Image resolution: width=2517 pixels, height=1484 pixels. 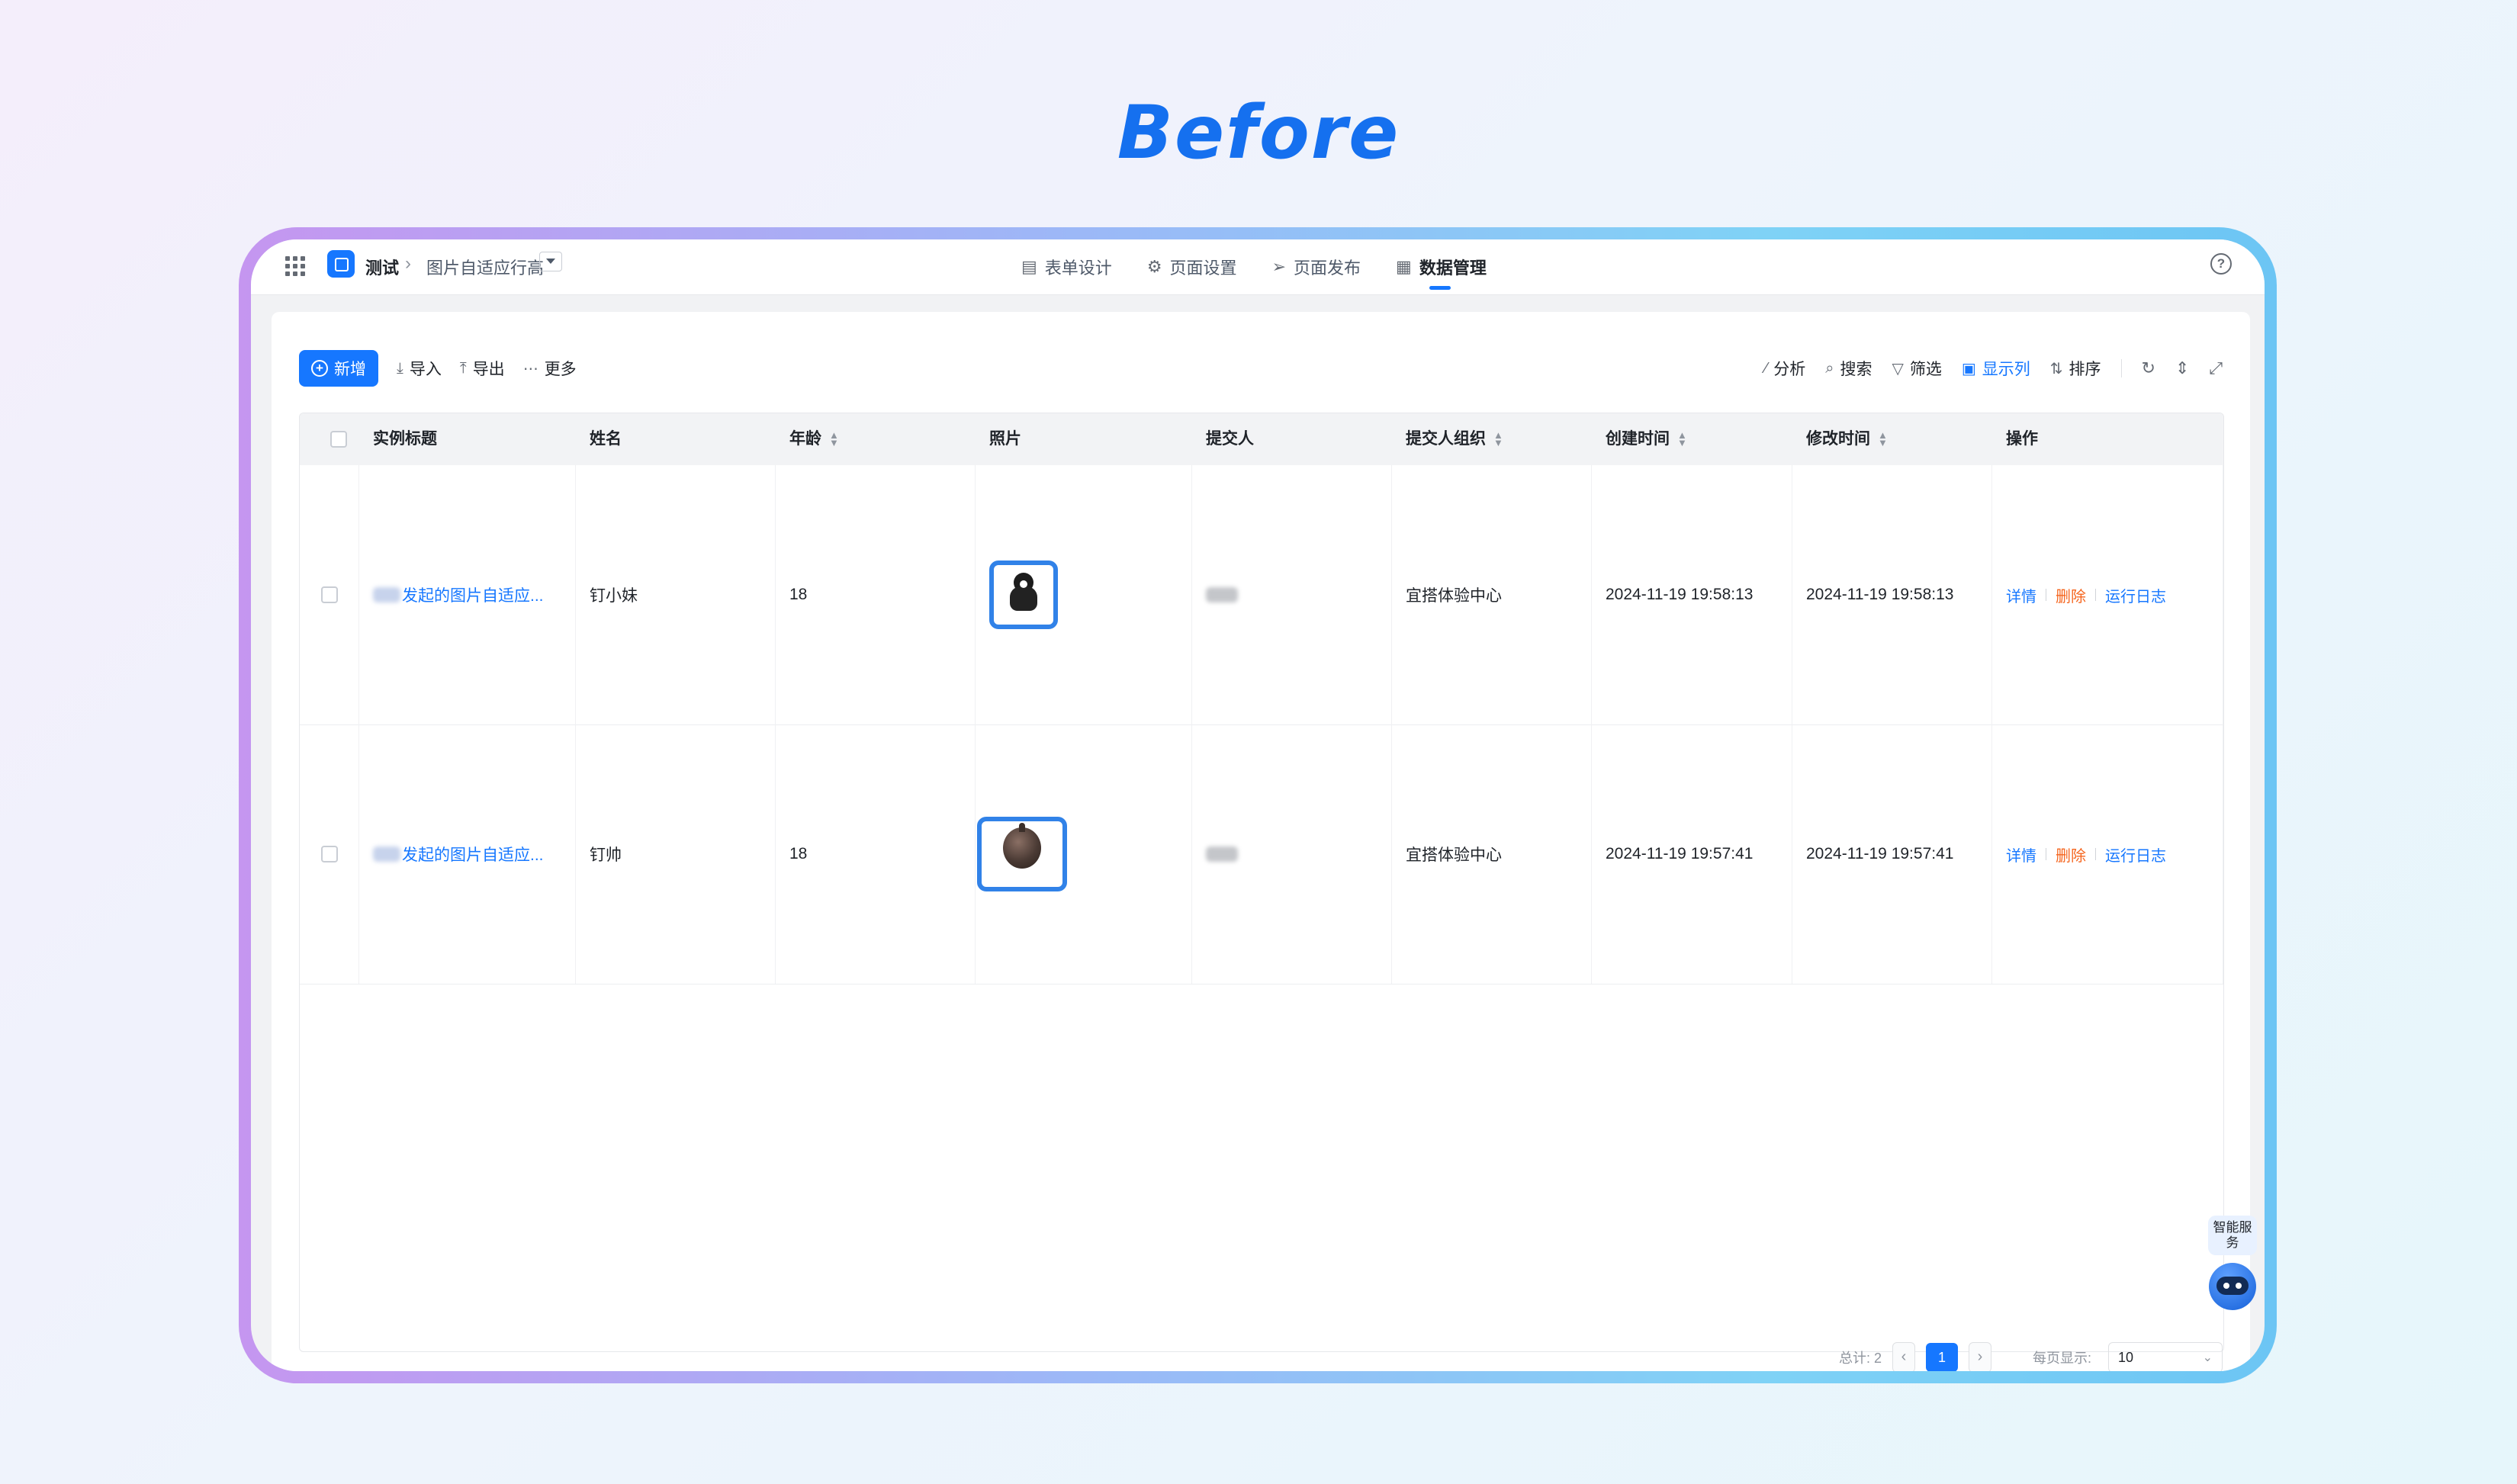 I want to click on submitter-cell, so click(x=1292, y=854).